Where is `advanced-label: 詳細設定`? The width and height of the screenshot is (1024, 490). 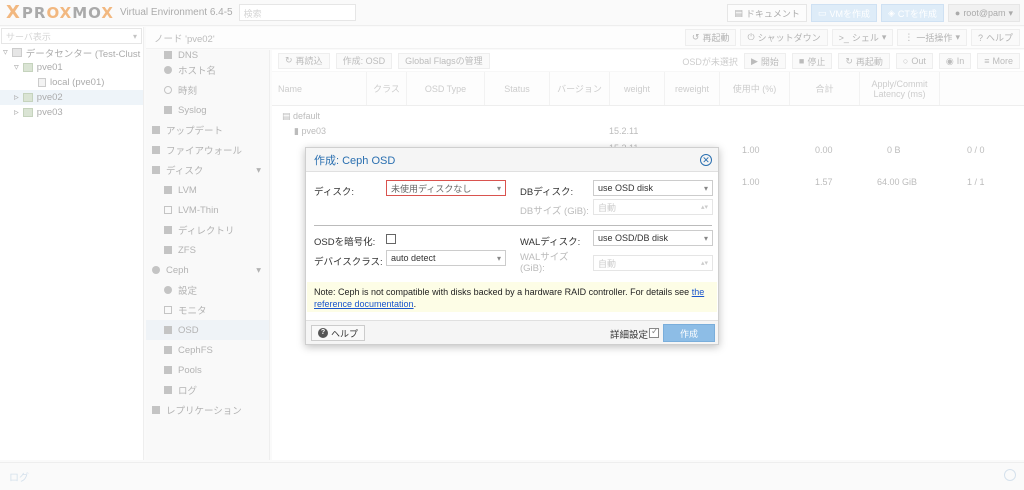 advanced-label: 詳細設定 is located at coordinates (629, 335).